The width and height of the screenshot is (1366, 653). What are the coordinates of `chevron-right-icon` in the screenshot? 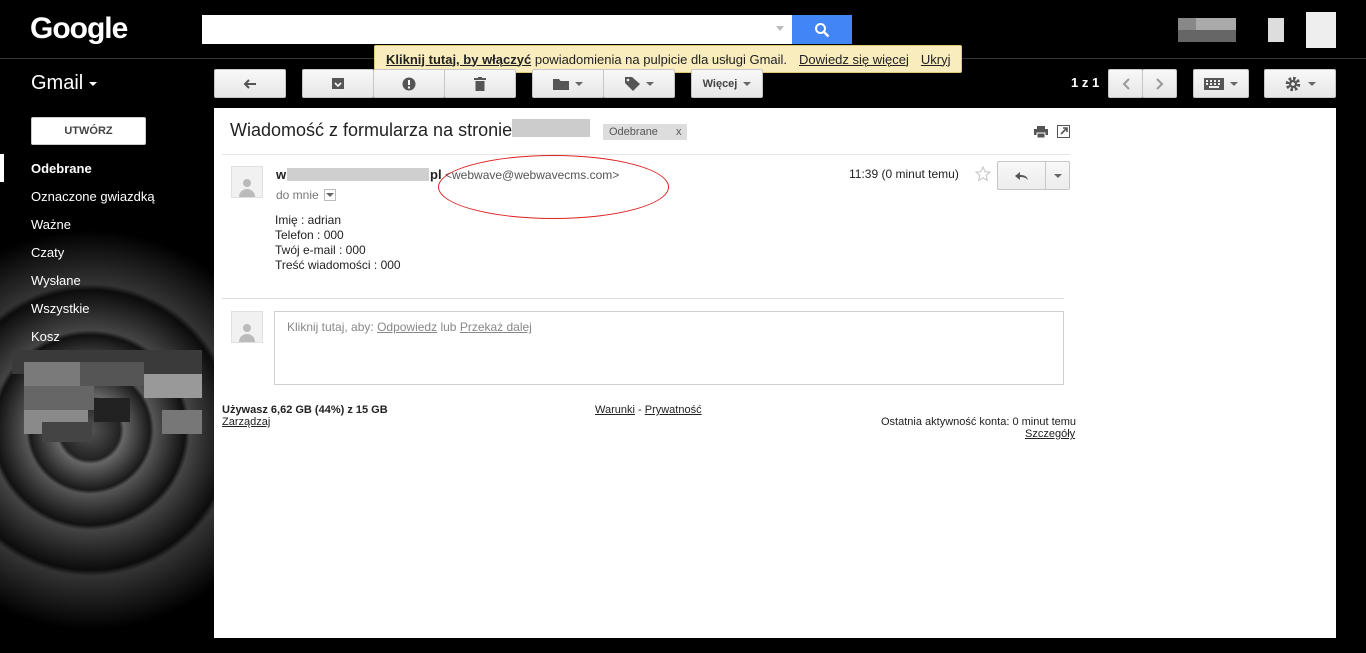 It's located at (1159, 83).